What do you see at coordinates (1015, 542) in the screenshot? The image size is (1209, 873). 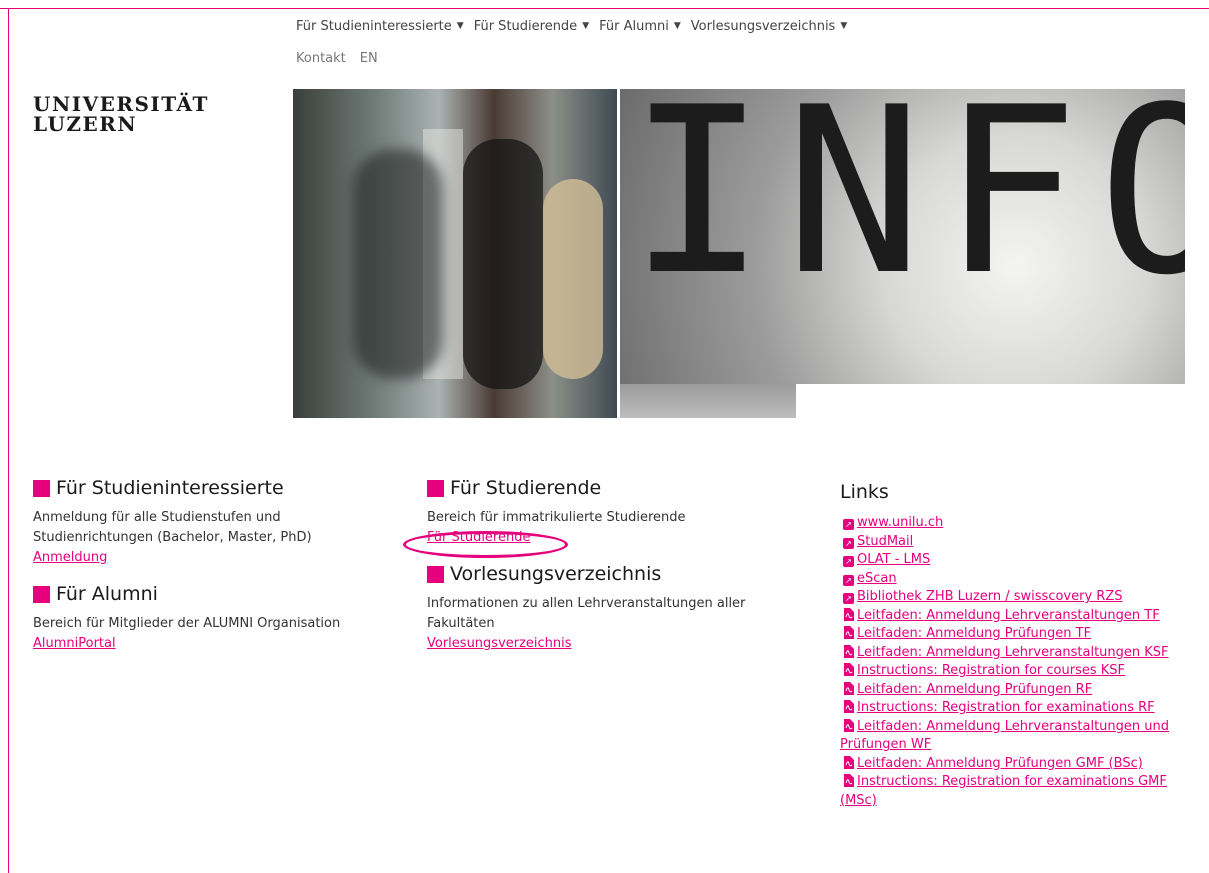 I see `link-item: ↗ StudMail` at bounding box center [1015, 542].